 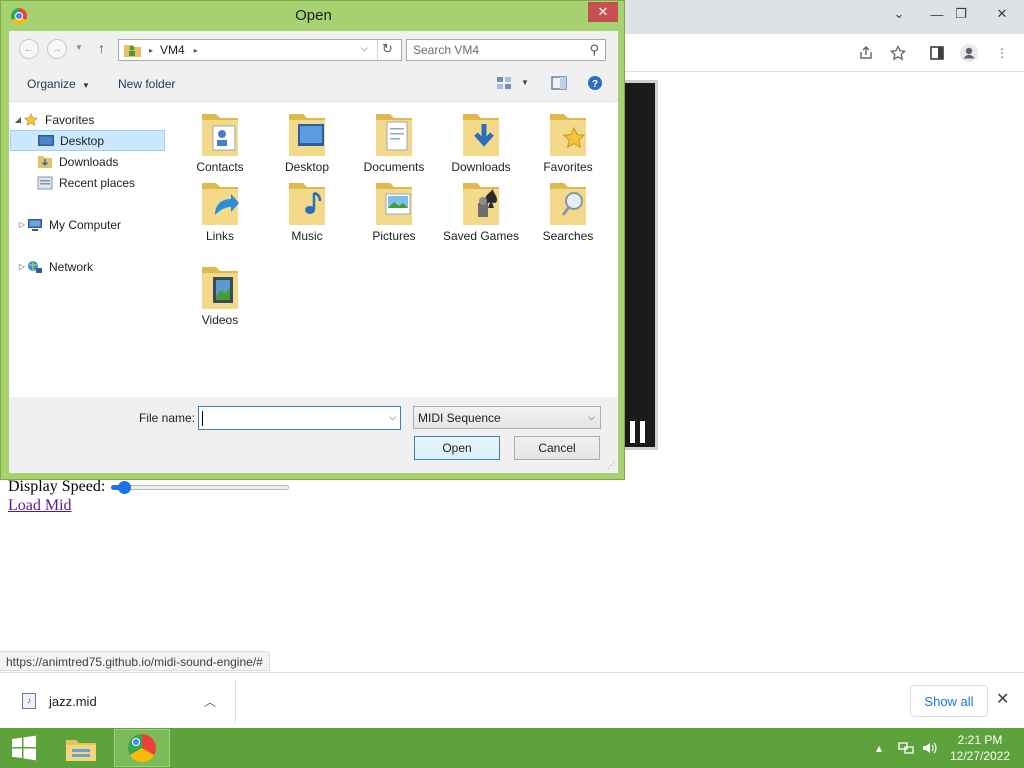 I want to click on close-window-button: ✕, so click(x=1002, y=14).